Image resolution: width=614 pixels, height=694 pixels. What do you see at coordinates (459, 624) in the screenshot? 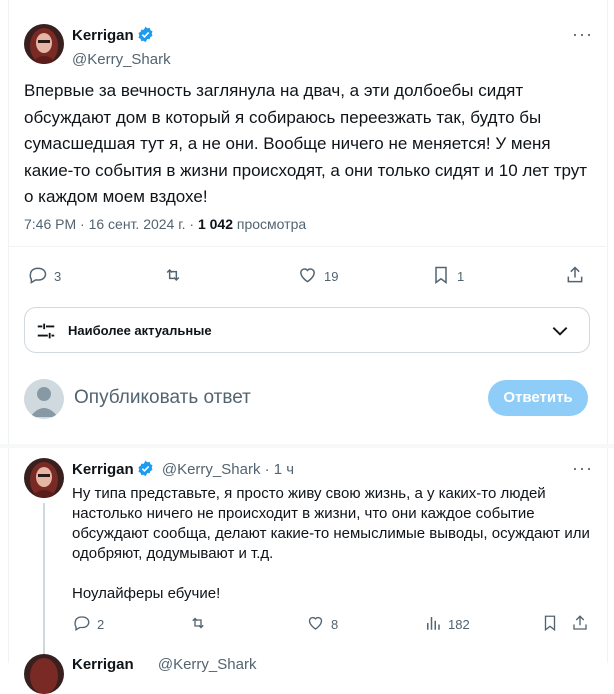
I see `reply-views-count: 182` at bounding box center [459, 624].